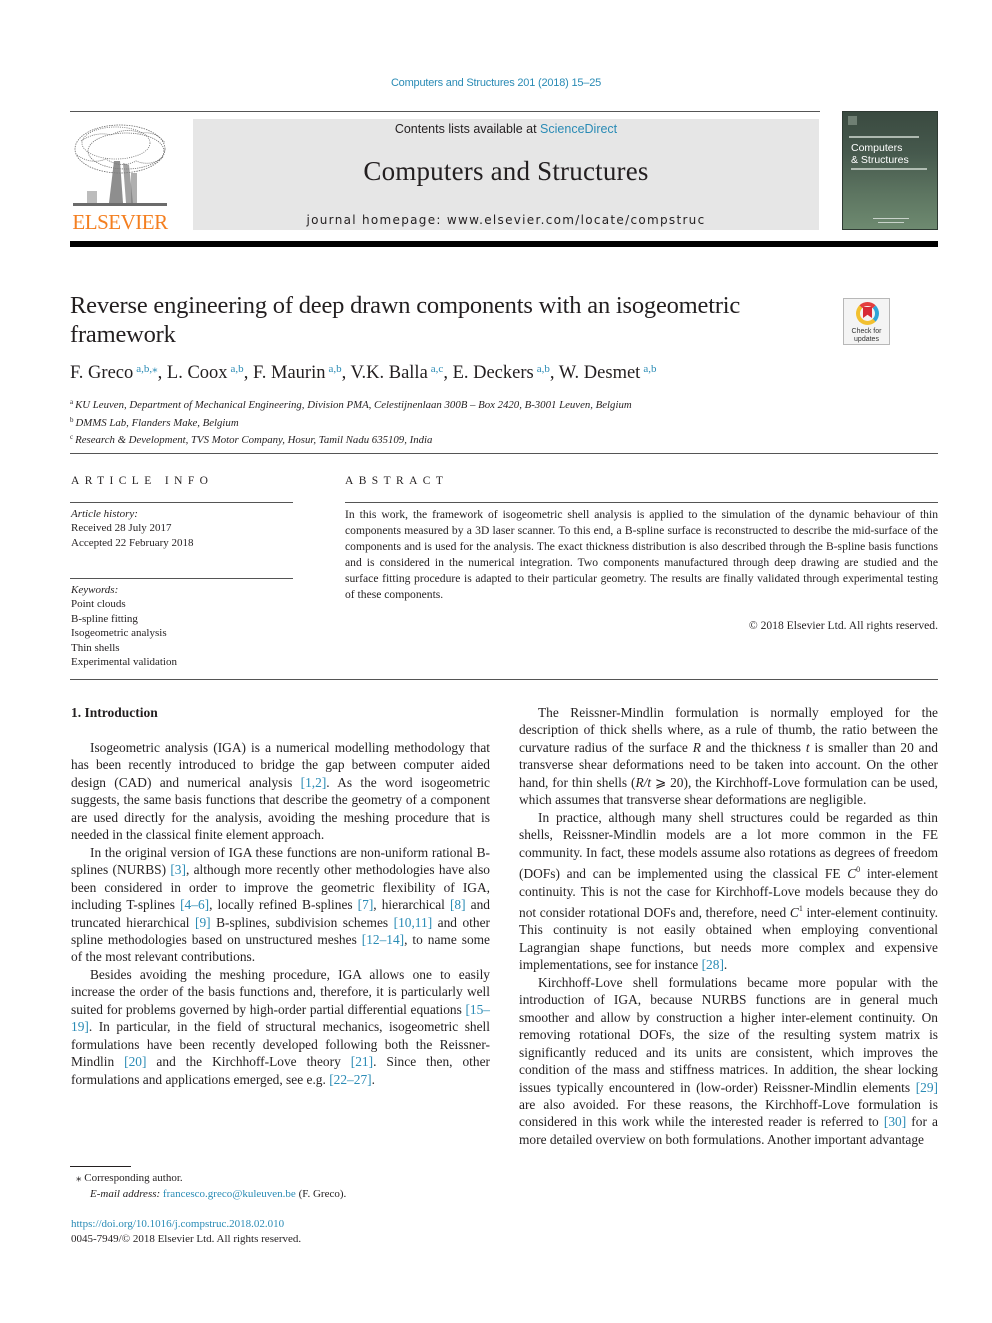 The height and width of the screenshot is (1323, 992). Describe the element at coordinates (366, 904) in the screenshot. I see `citation-link: [7]` at that location.